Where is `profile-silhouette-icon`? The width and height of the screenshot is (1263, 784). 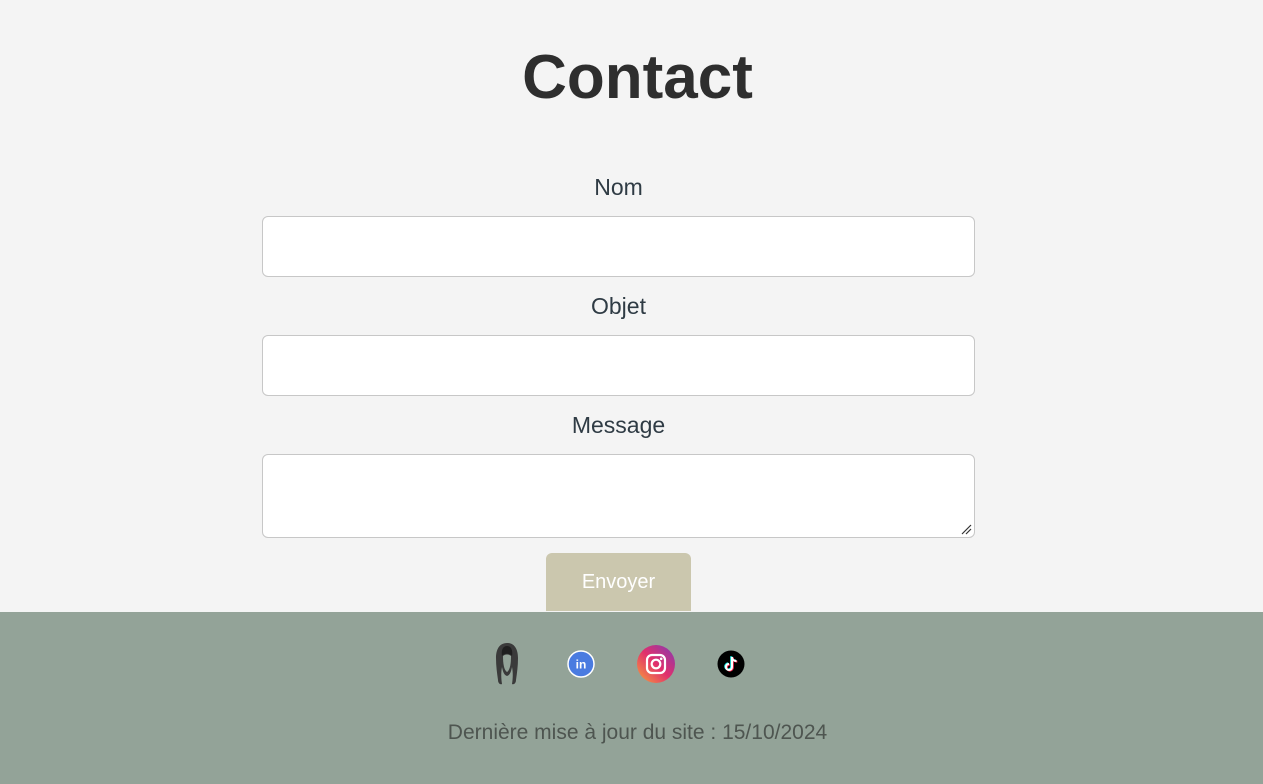
profile-silhouette-icon is located at coordinates (507, 664).